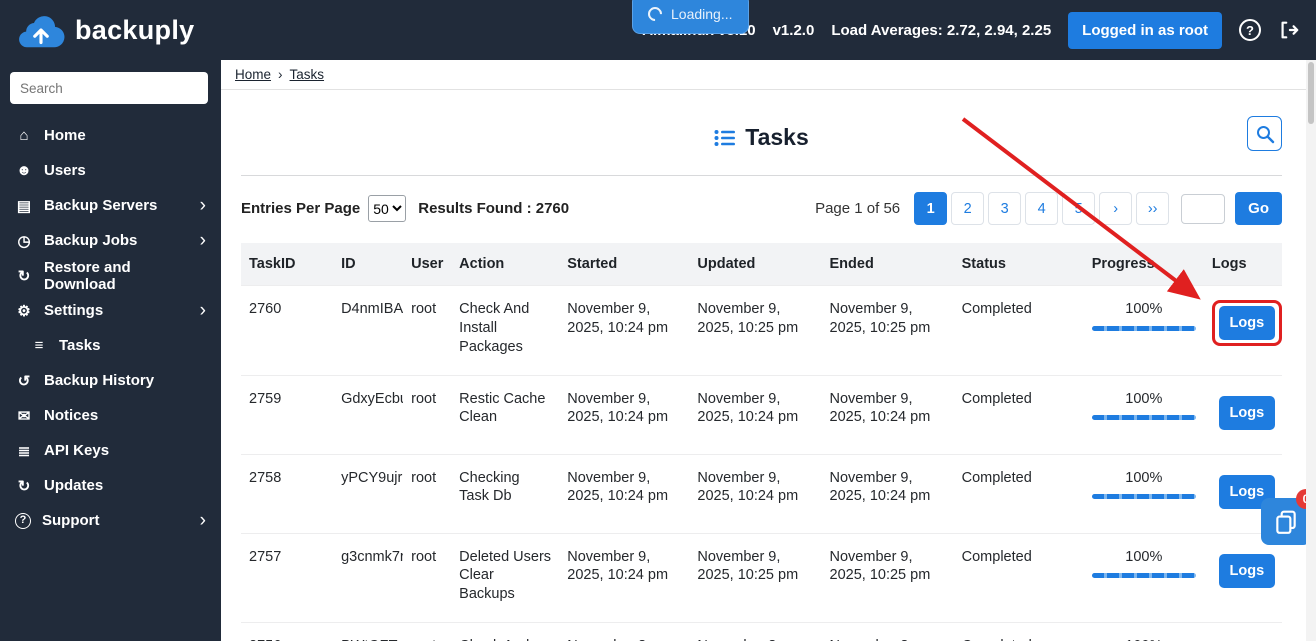 This screenshot has width=1316, height=641. I want to click on scrollbar, so click(1311, 350).